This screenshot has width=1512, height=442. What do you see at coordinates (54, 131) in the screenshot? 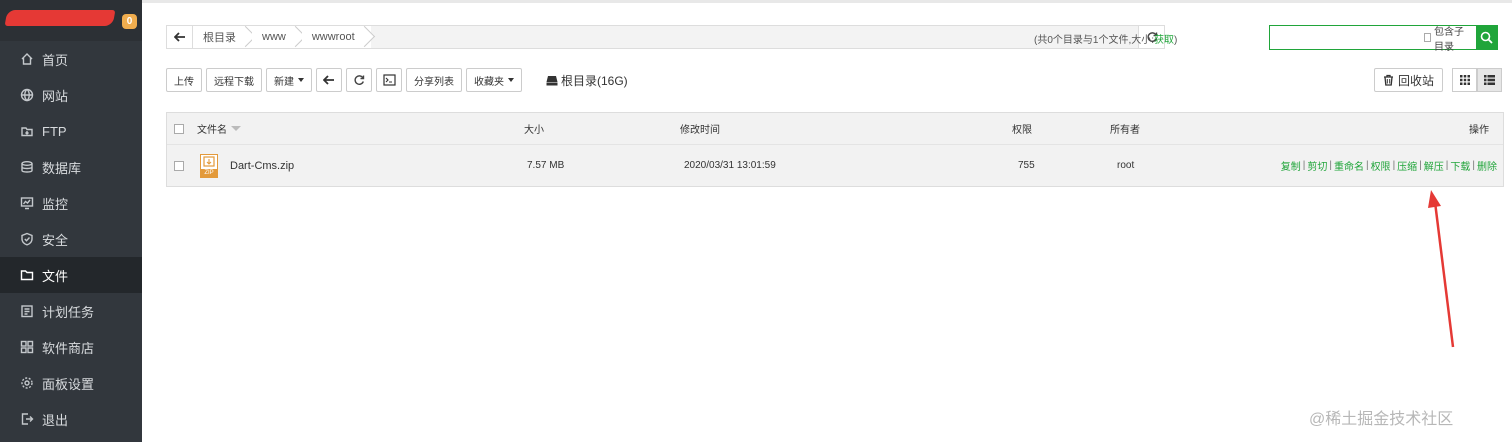
I see `sidebar-item-label: FTP` at bounding box center [54, 131].